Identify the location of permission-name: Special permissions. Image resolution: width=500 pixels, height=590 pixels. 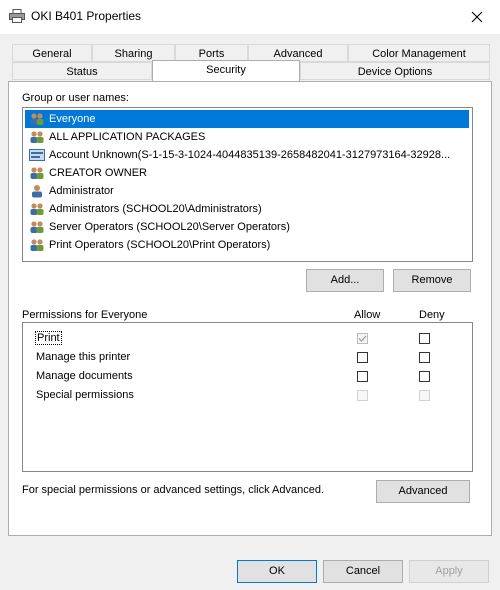
(85, 395).